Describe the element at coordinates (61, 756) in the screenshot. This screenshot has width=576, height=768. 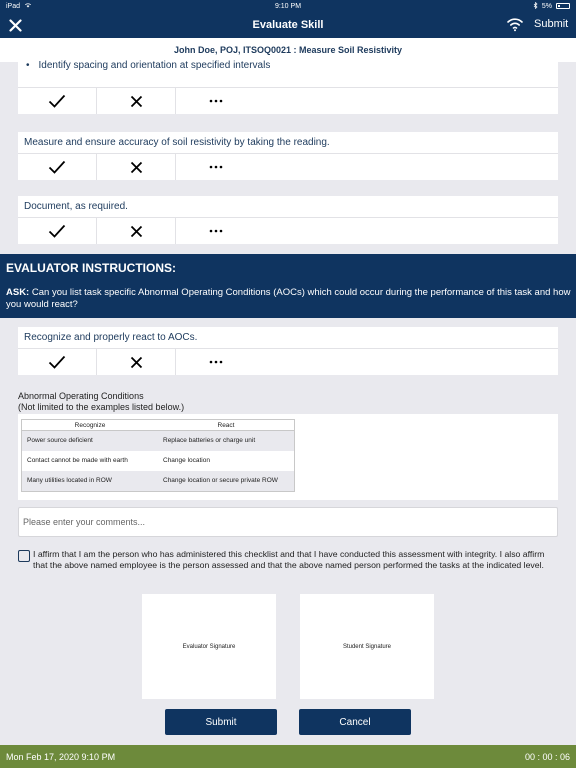
I see `footer-datetime: Mon Feb 17, 2020 9:10 PM` at that location.